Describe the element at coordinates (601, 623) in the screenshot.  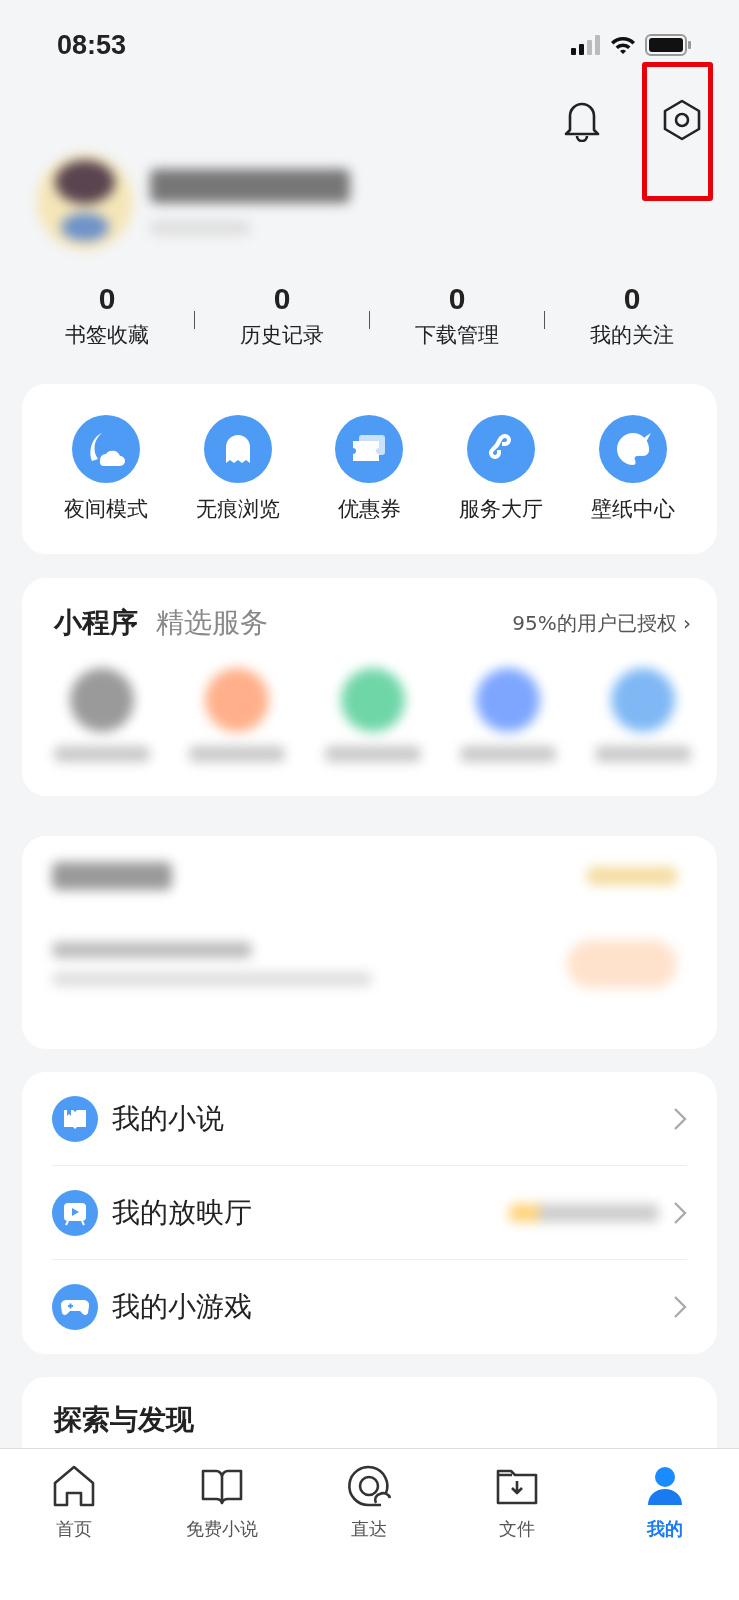
I see `authorized-link: 95%的用户已授权 ›` at that location.